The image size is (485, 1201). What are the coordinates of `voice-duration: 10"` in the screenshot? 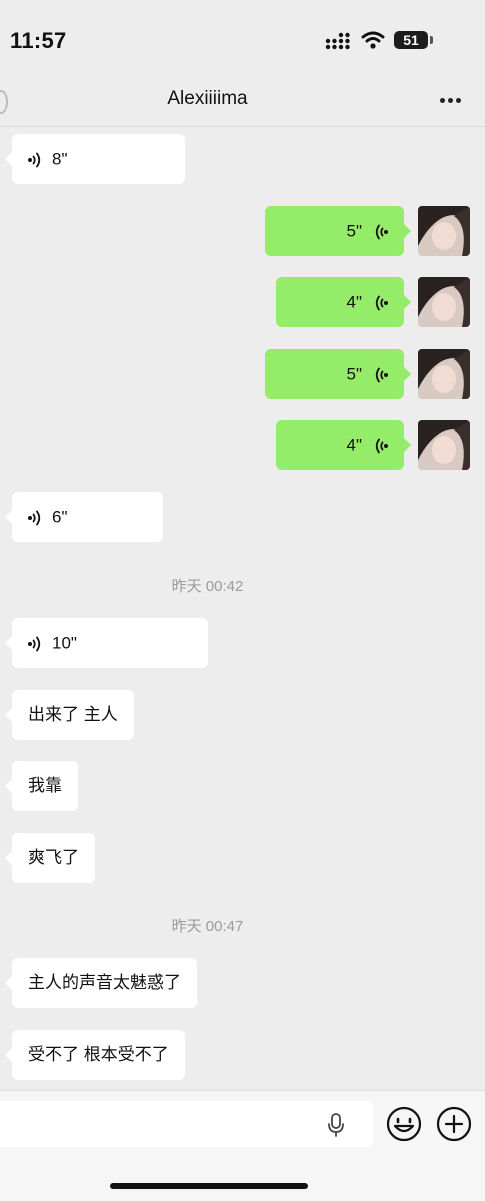 It's located at (64, 643).